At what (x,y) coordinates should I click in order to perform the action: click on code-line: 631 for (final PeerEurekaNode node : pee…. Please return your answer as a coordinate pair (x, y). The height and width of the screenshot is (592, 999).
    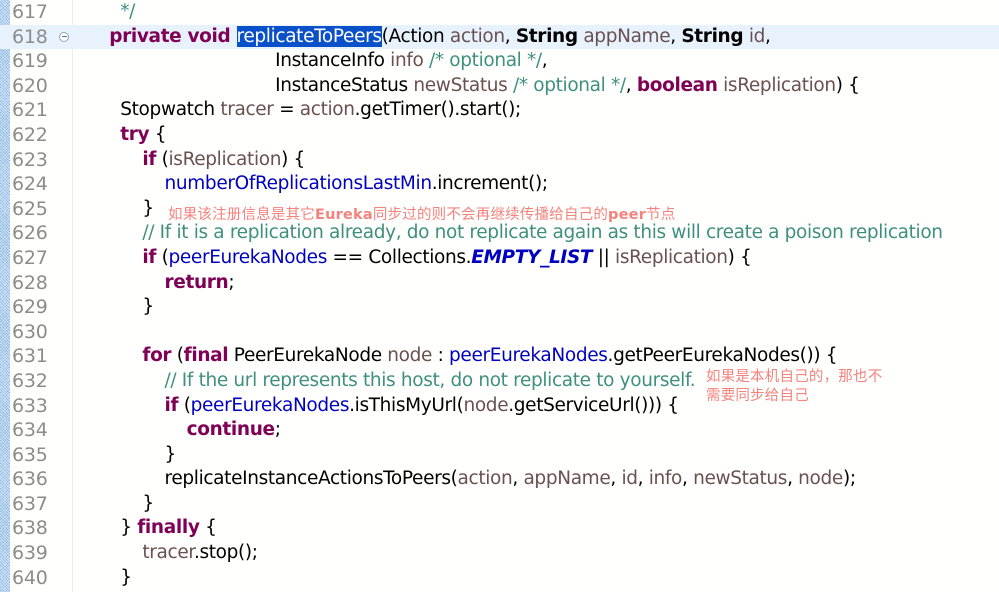
    Looking at the image, I should click on (499, 356).